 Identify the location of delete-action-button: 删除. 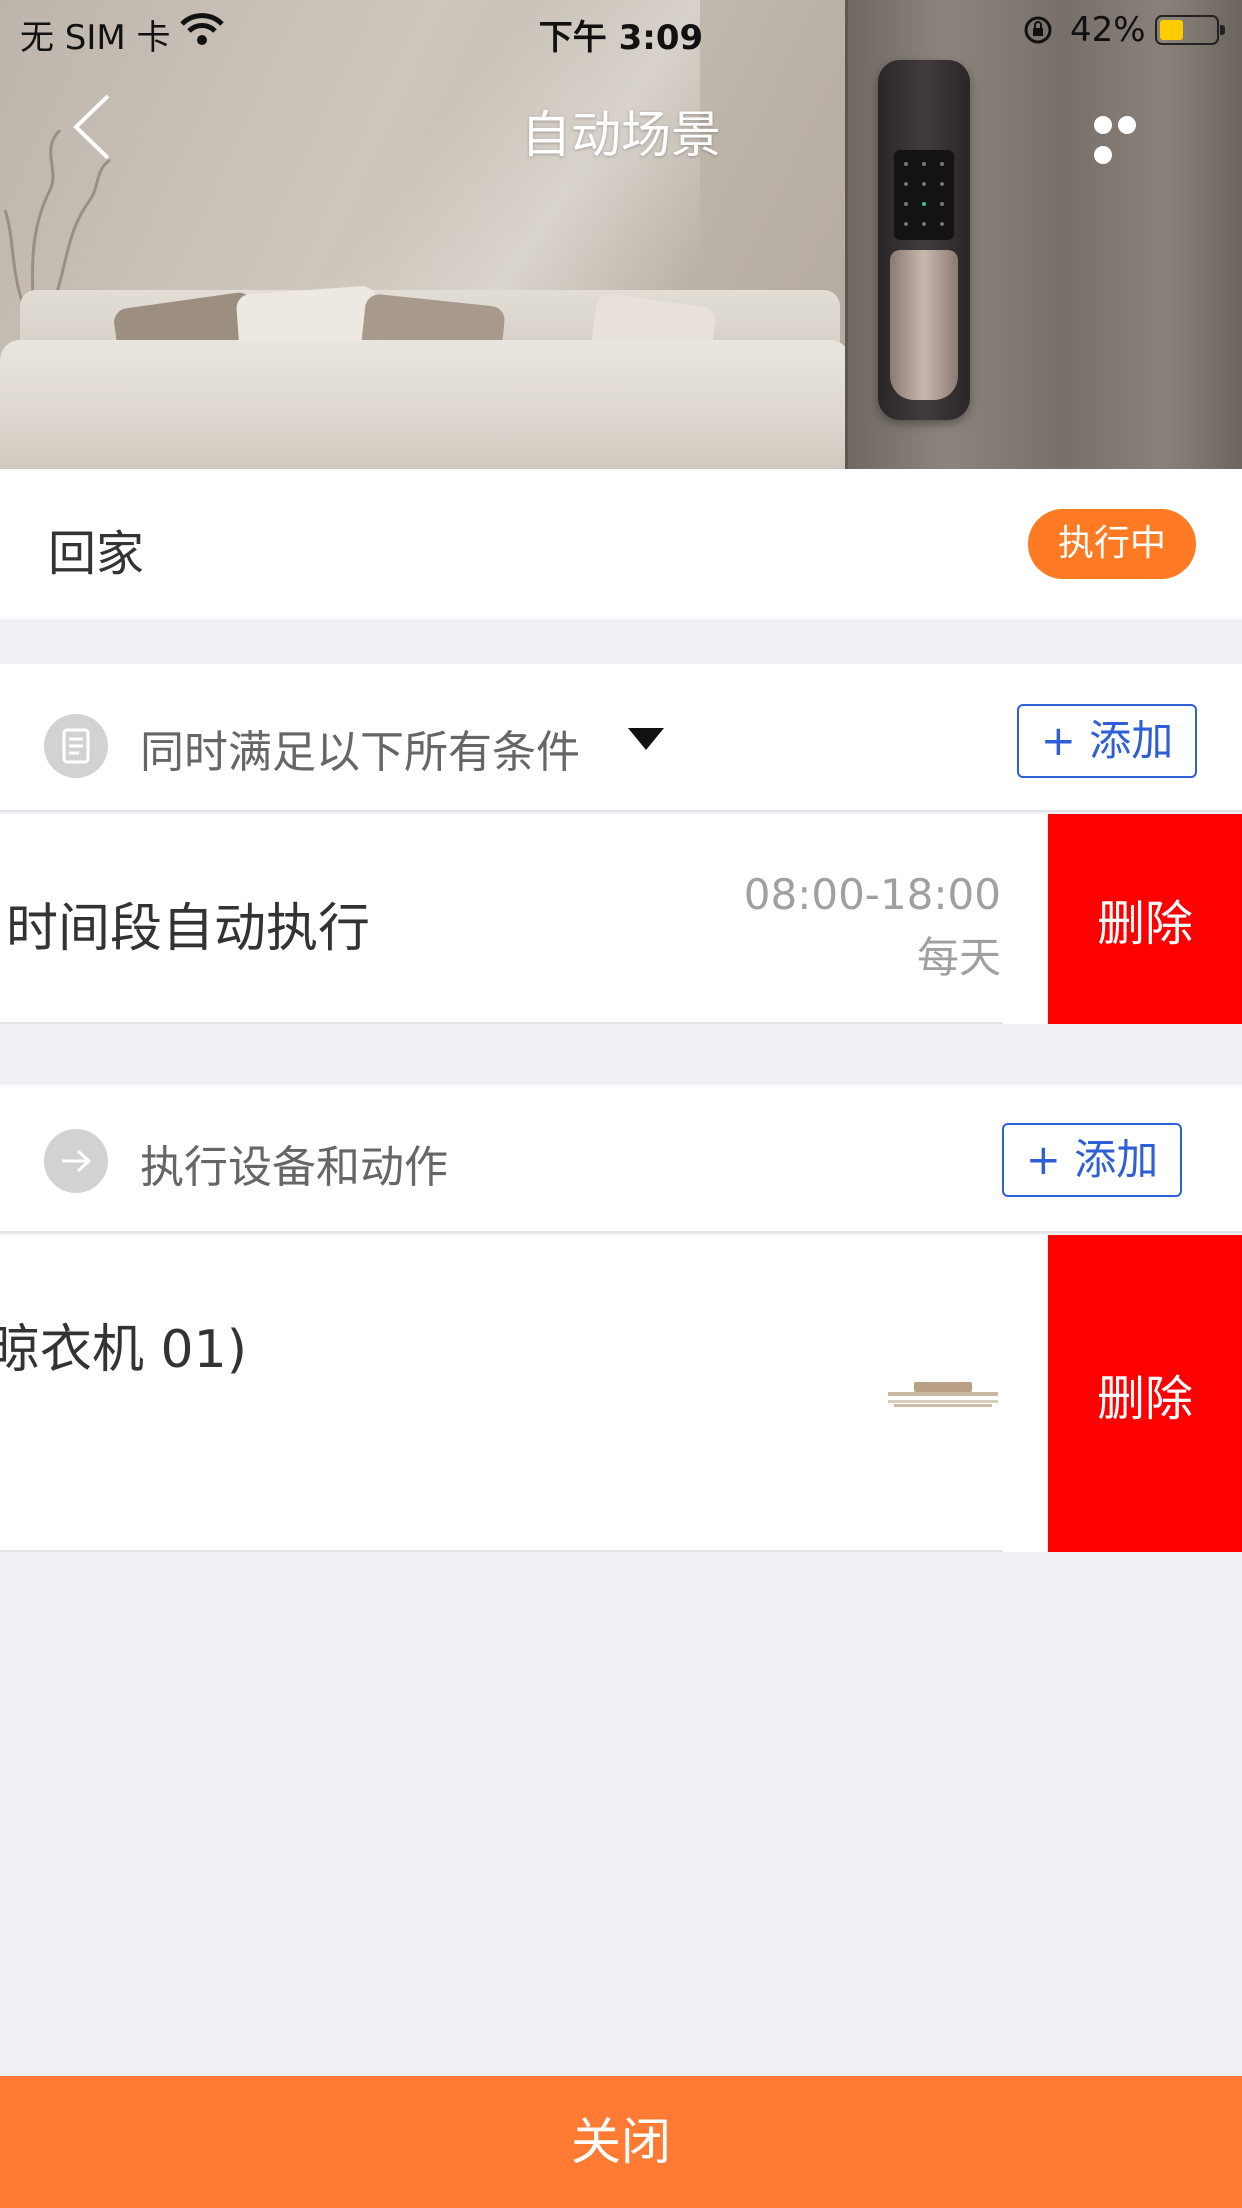
(1145, 1393).